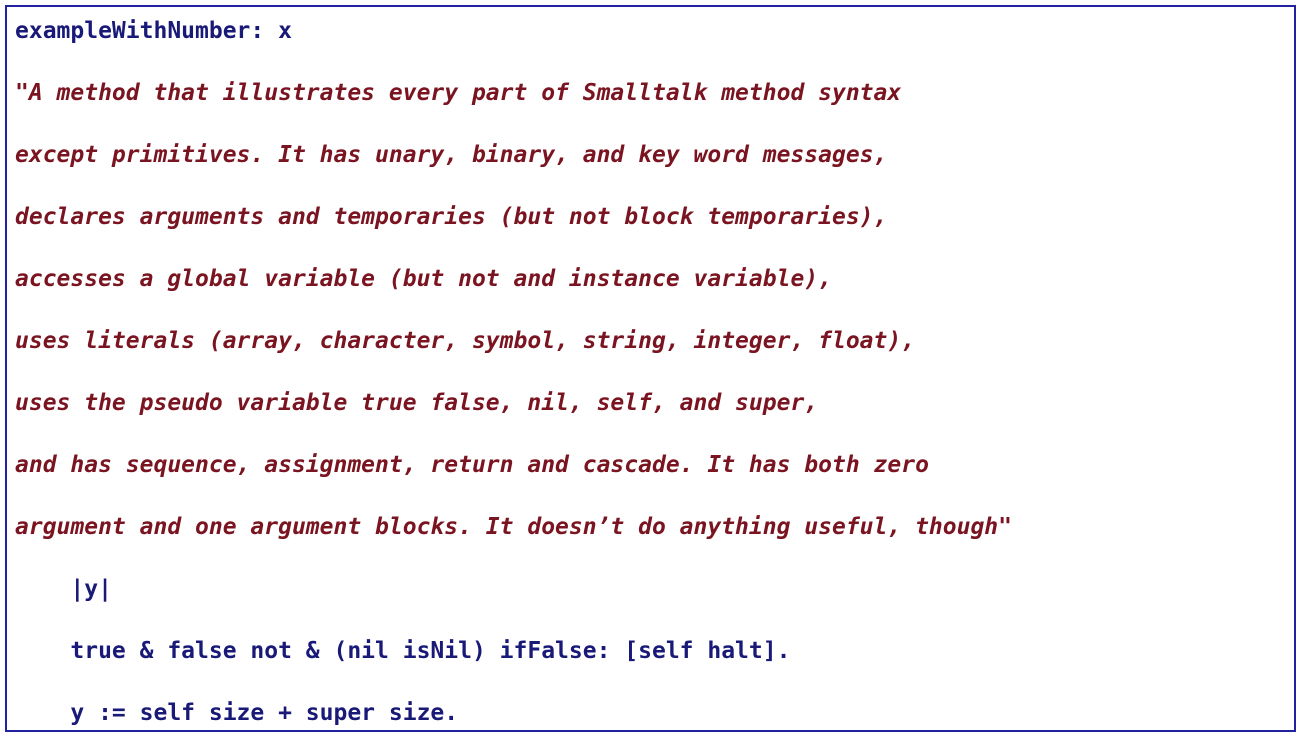 This screenshot has height=741, width=1305. Describe the element at coordinates (153, 31) in the screenshot. I see `code-line: exampleWithNumber: x` at that location.